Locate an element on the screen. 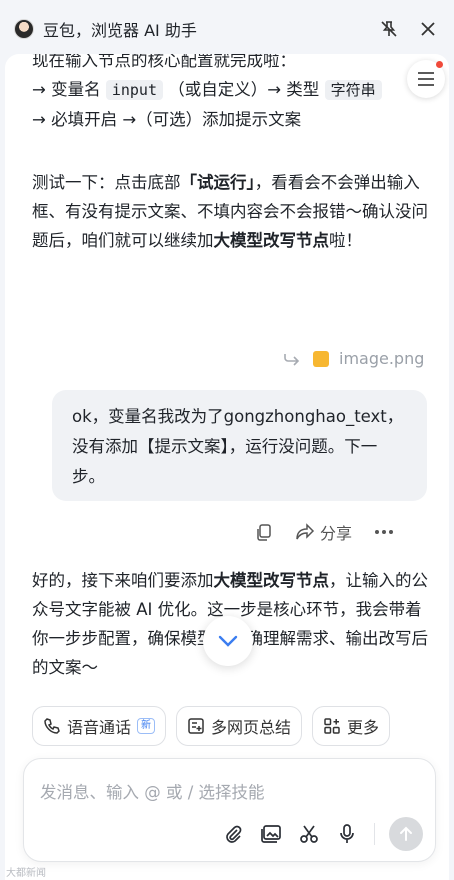  menu-icon is located at coordinates (426, 79).